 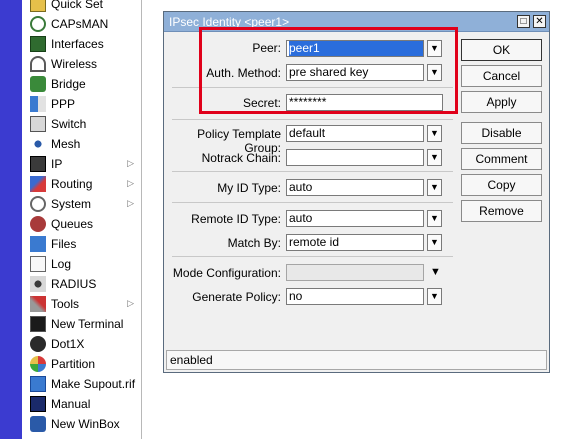 I want to click on notrack-chain-dropdown-icon: ▼, so click(x=434, y=157).